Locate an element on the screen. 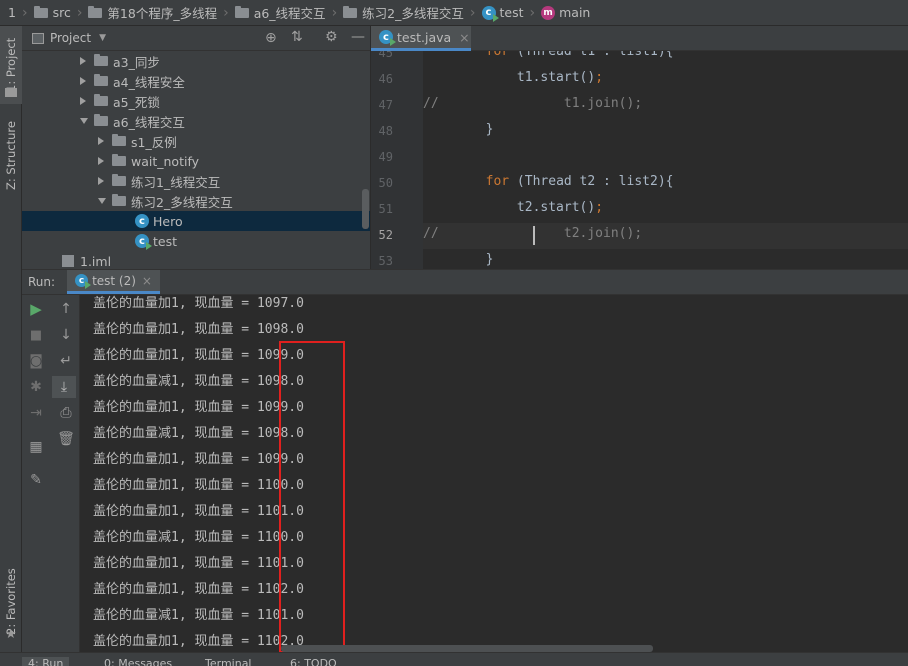  scroll-to-end-icon: ⤓ is located at coordinates (64, 387).